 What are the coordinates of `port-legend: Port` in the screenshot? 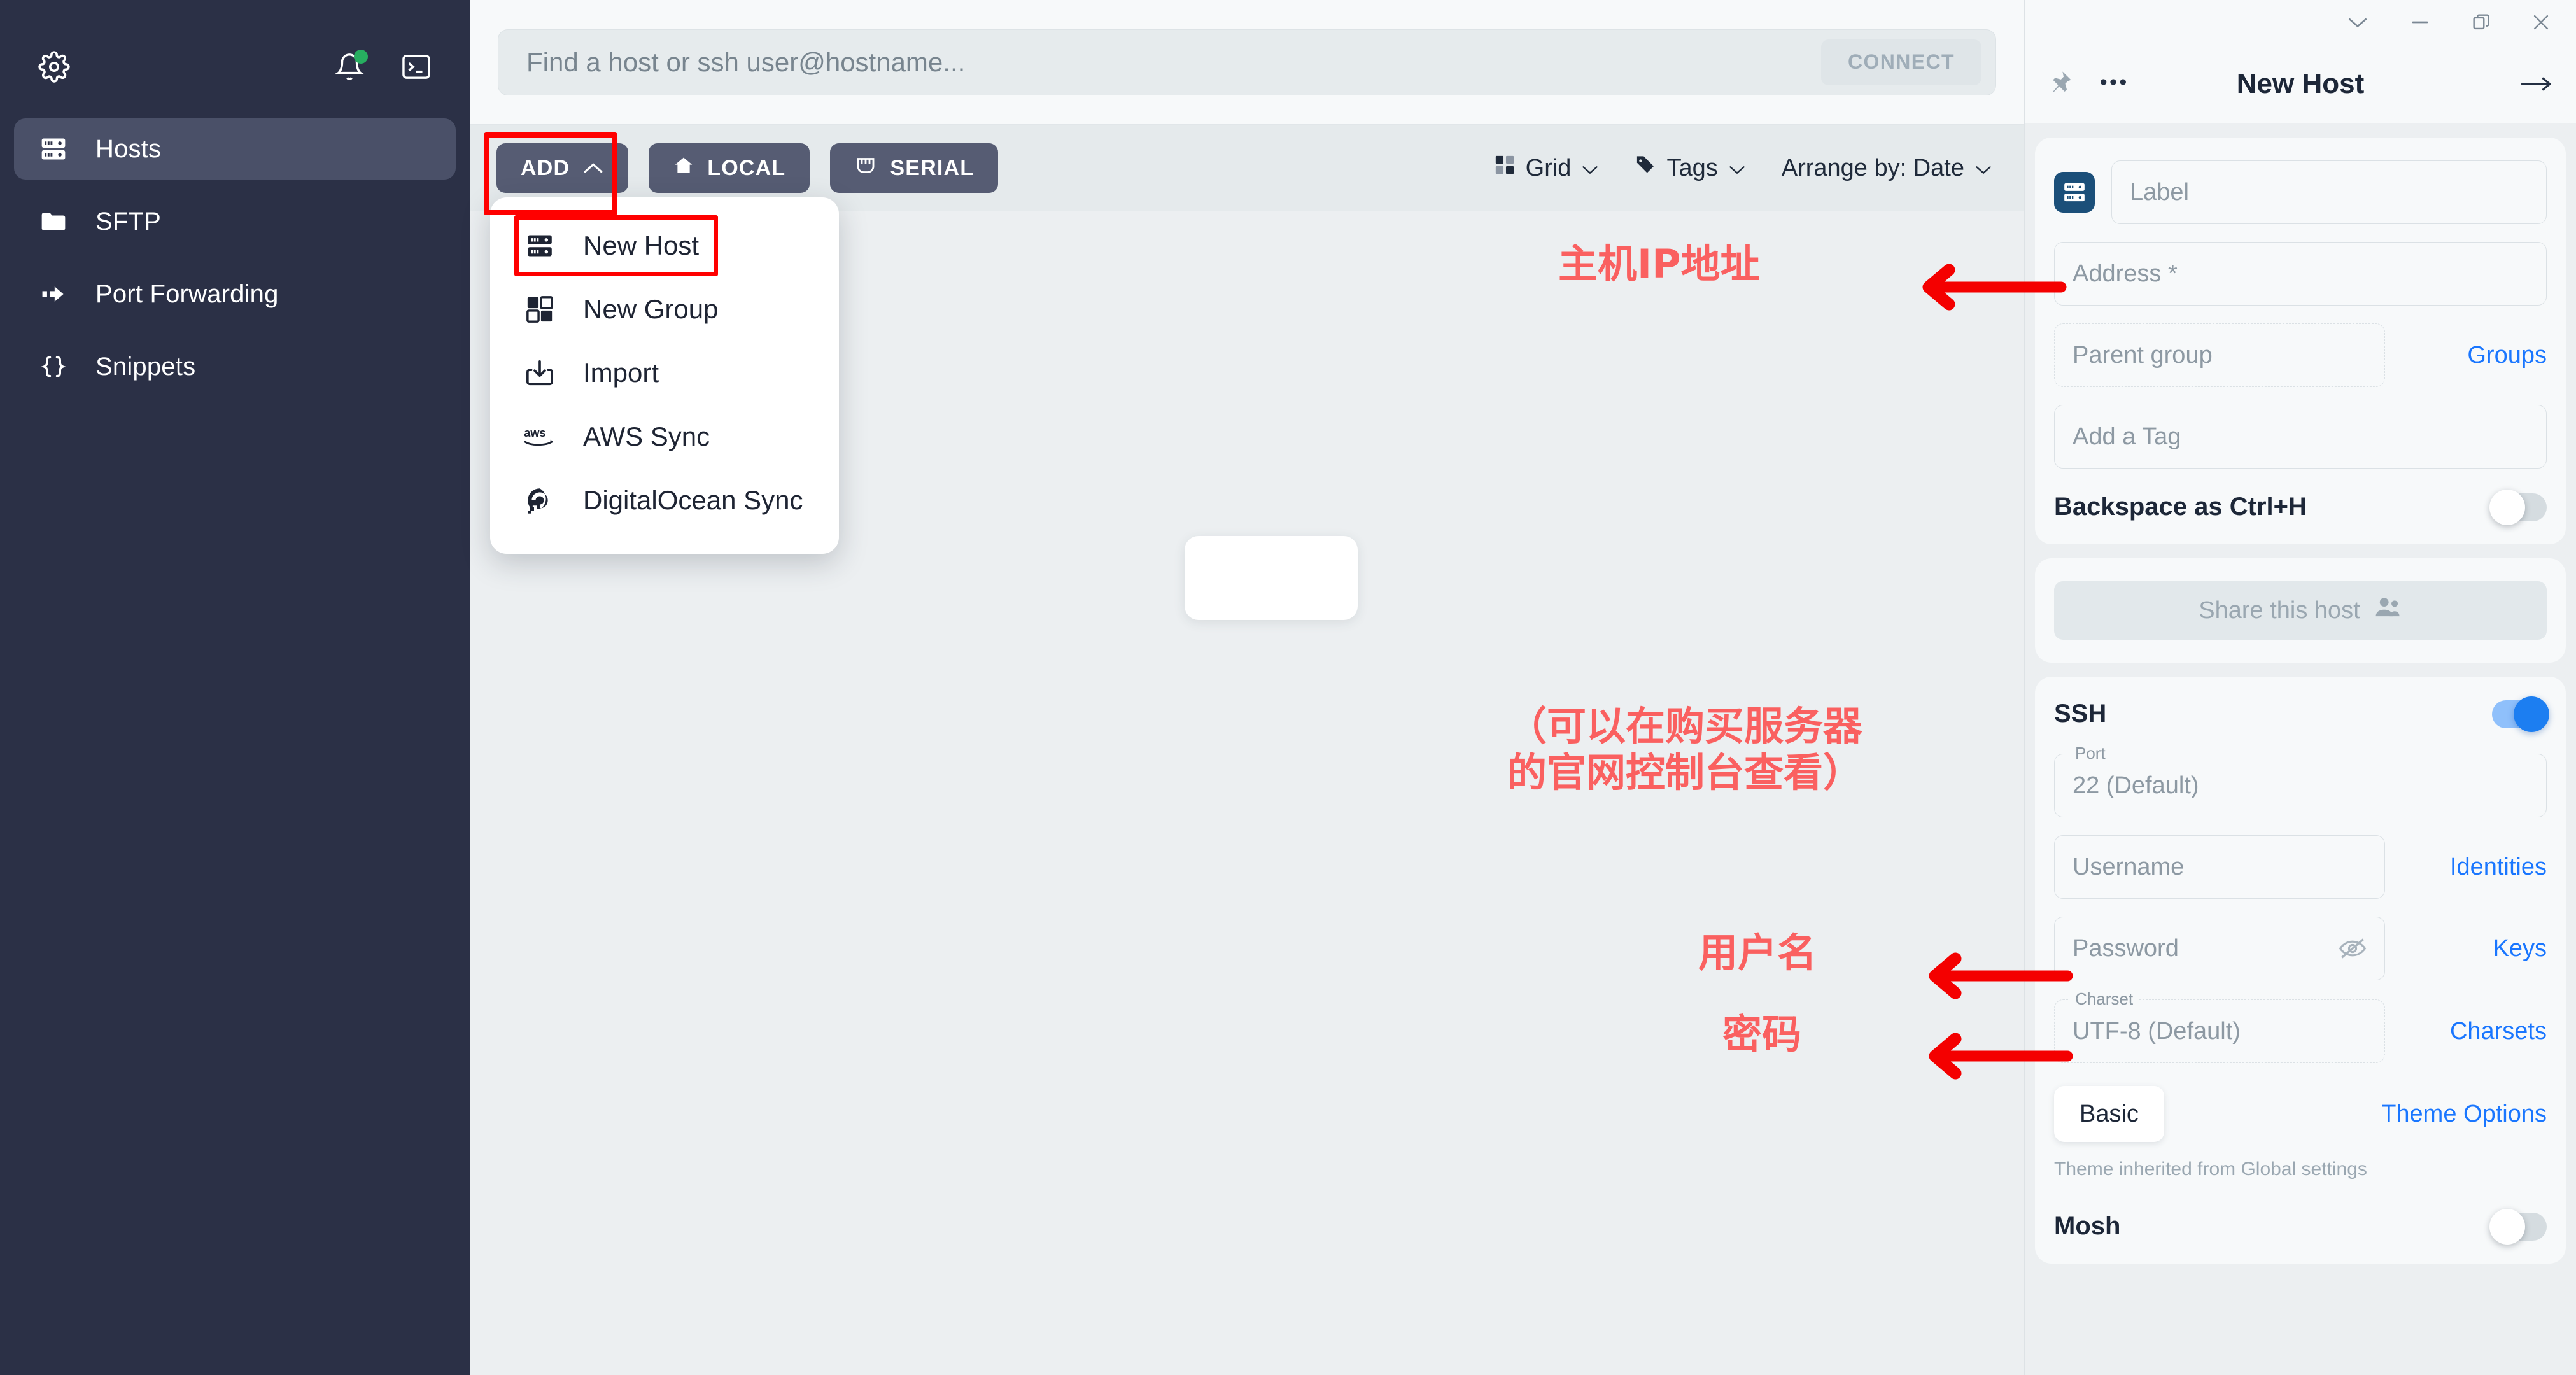 It's located at (2091, 753).